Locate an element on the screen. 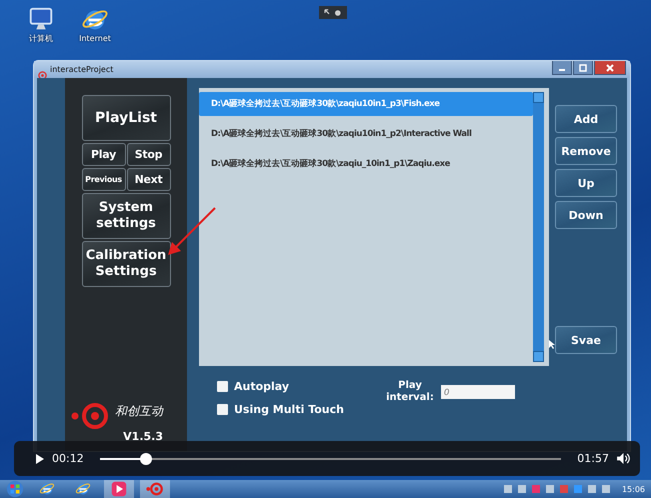 The height and width of the screenshot is (498, 651). mouse-cursor-icon is located at coordinates (552, 344).